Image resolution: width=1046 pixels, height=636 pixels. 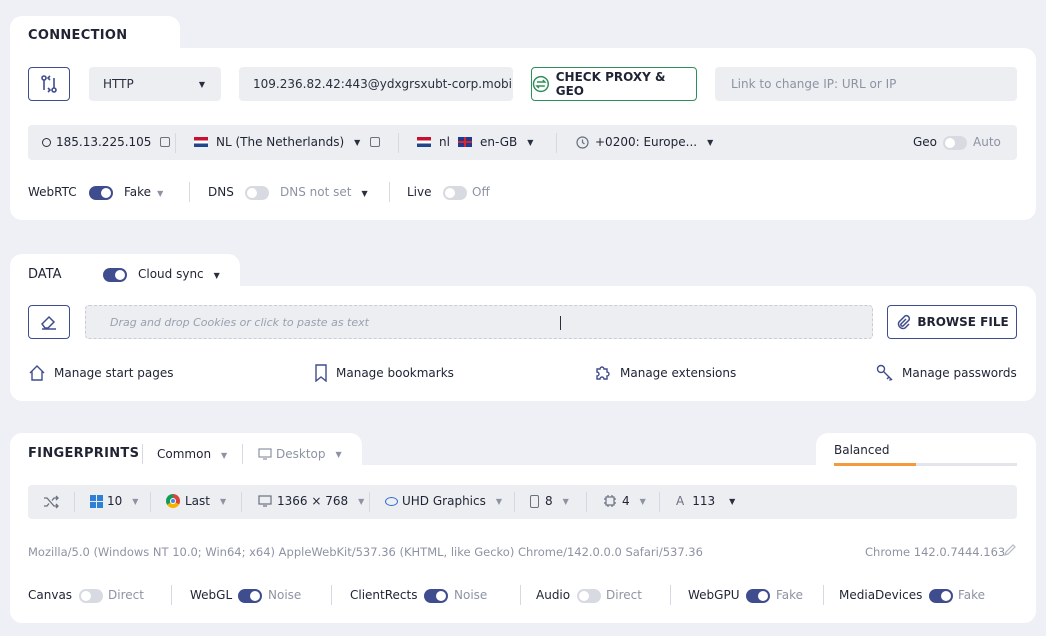 I want to click on browser-select: Last ▼, so click(x=196, y=501).